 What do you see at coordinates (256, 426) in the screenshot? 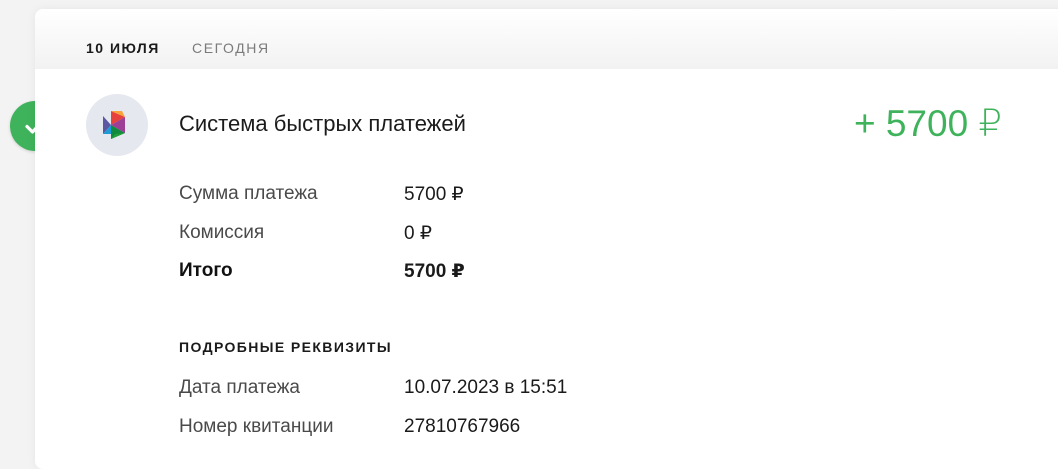
I see `details-label: Номер квитанции` at bounding box center [256, 426].